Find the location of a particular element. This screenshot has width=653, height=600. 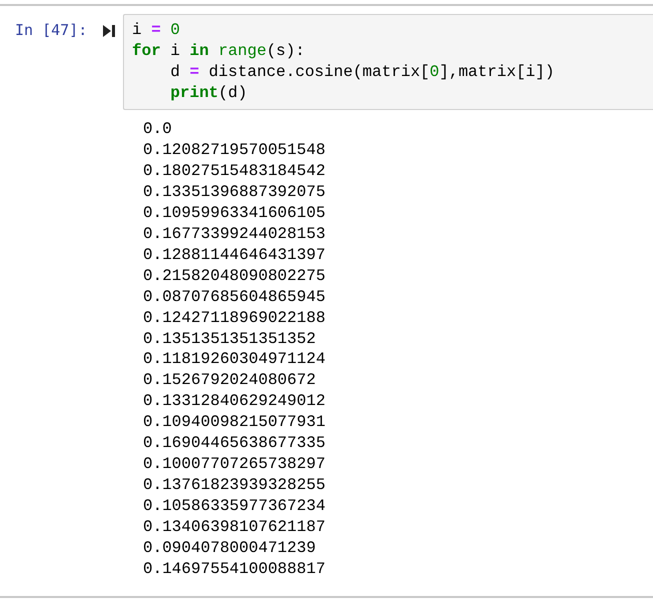

output-line: 0.10959963341606105 is located at coordinates (234, 213).